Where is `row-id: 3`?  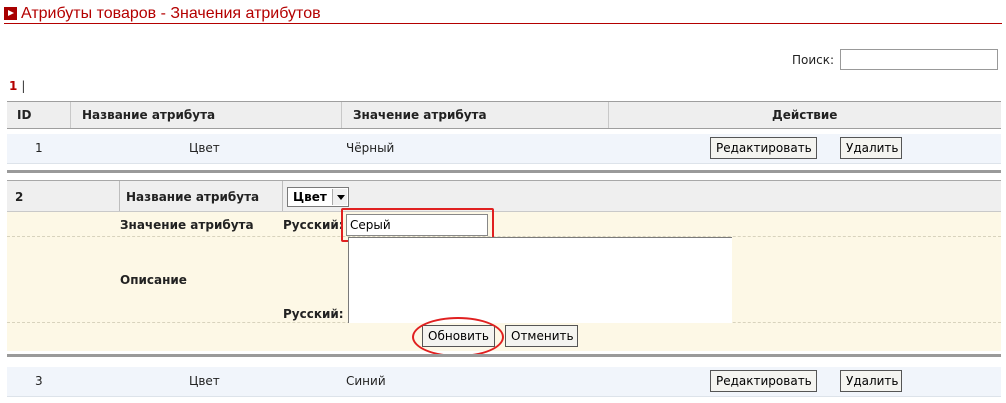
row-id: 3 is located at coordinates (39, 381).